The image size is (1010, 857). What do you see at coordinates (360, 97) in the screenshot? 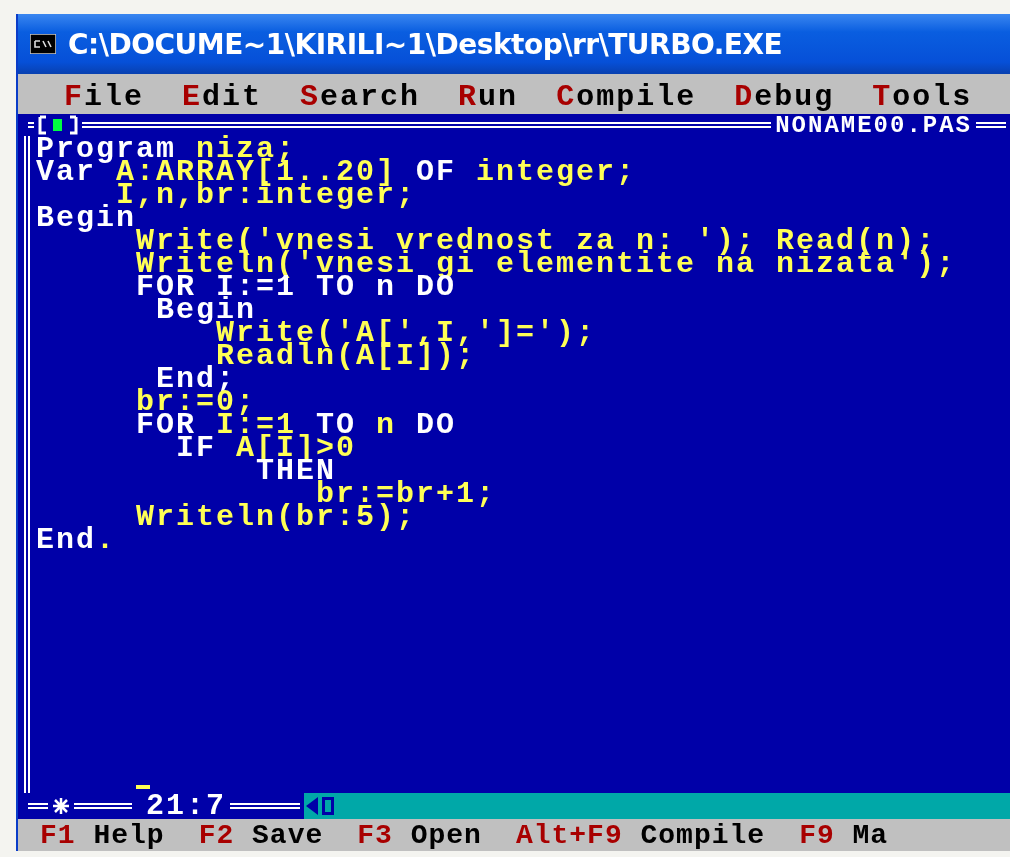
I see `menu-item: Search` at bounding box center [360, 97].